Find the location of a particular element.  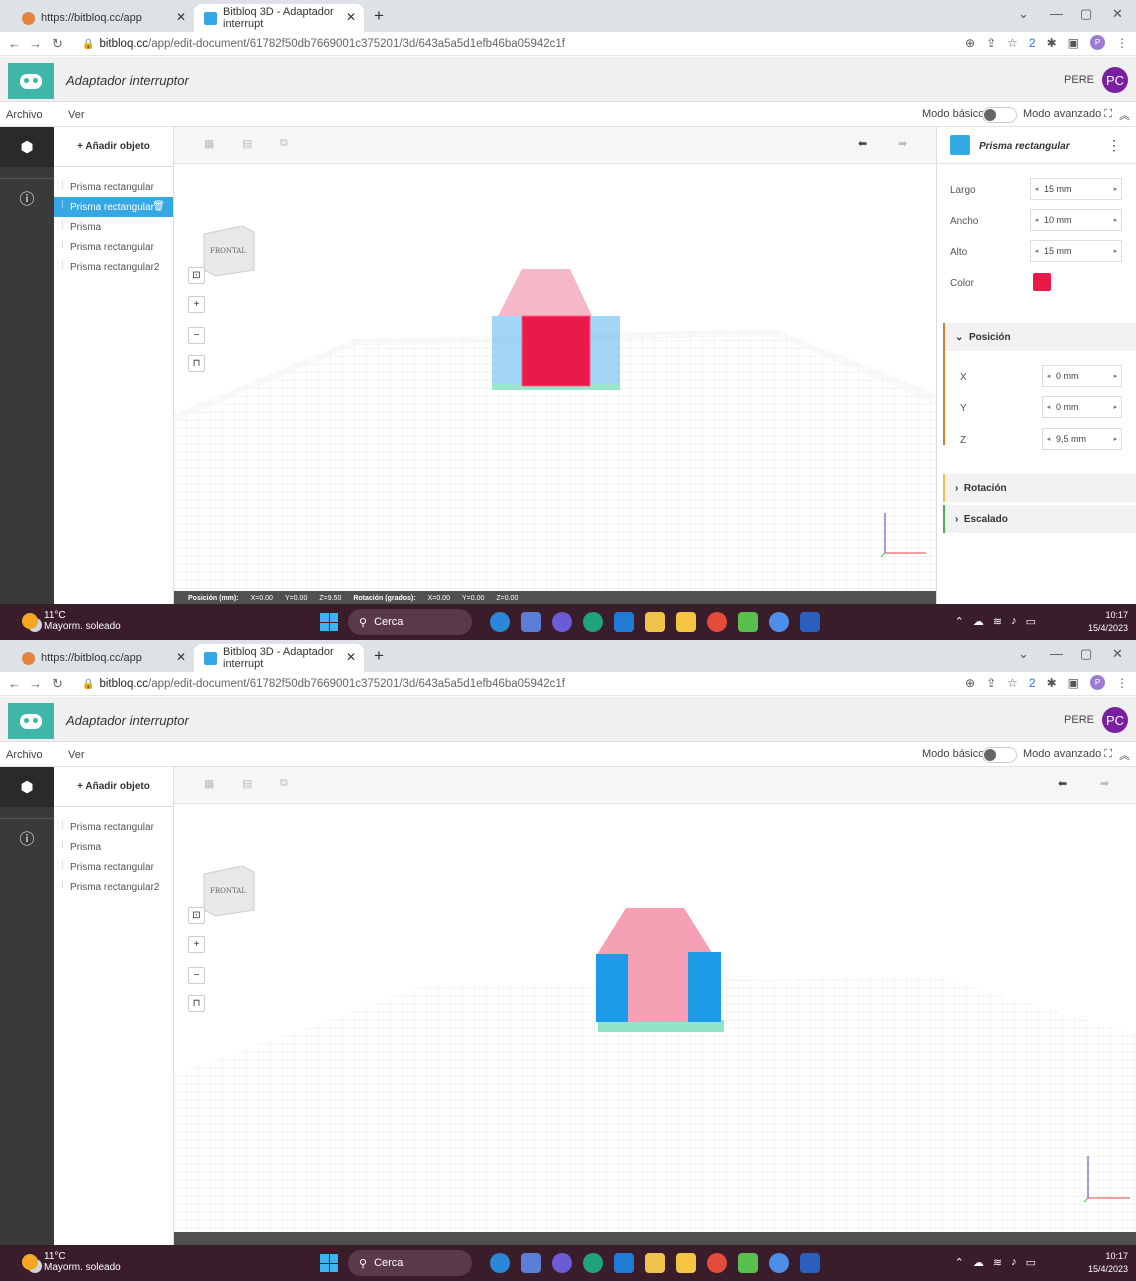

frontal-view-cube-icon: FRONTAL is located at coordinates (229, 891).